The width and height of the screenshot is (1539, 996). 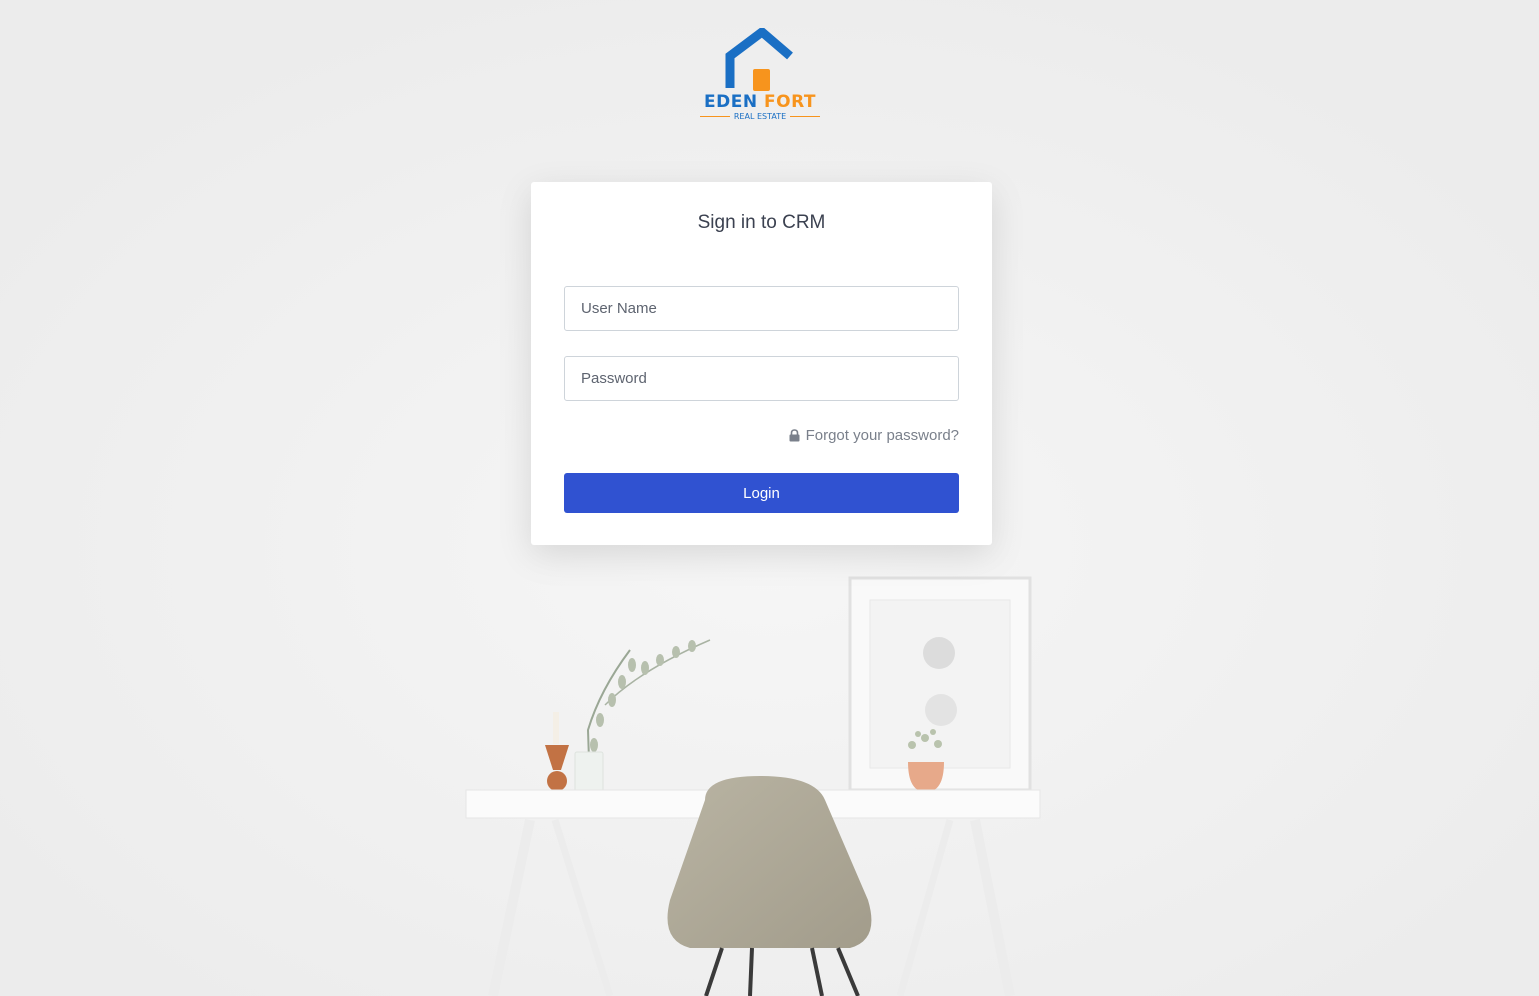 What do you see at coordinates (761, 378) in the screenshot?
I see `password-input` at bounding box center [761, 378].